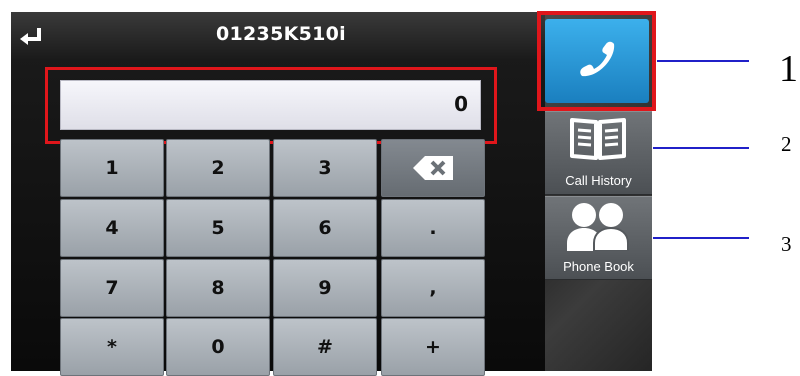 This screenshot has width=800, height=376. What do you see at coordinates (461, 104) in the screenshot?
I see `display-value: 0` at bounding box center [461, 104].